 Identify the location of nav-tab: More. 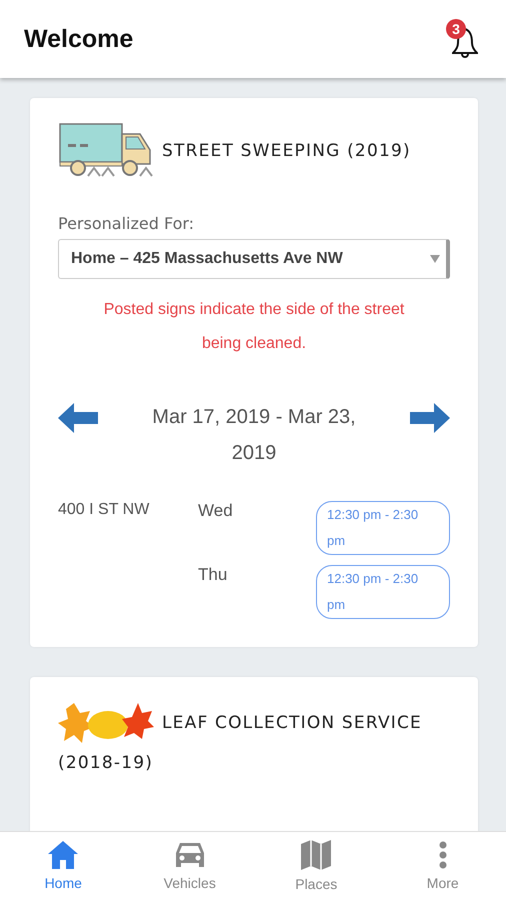
(443, 866).